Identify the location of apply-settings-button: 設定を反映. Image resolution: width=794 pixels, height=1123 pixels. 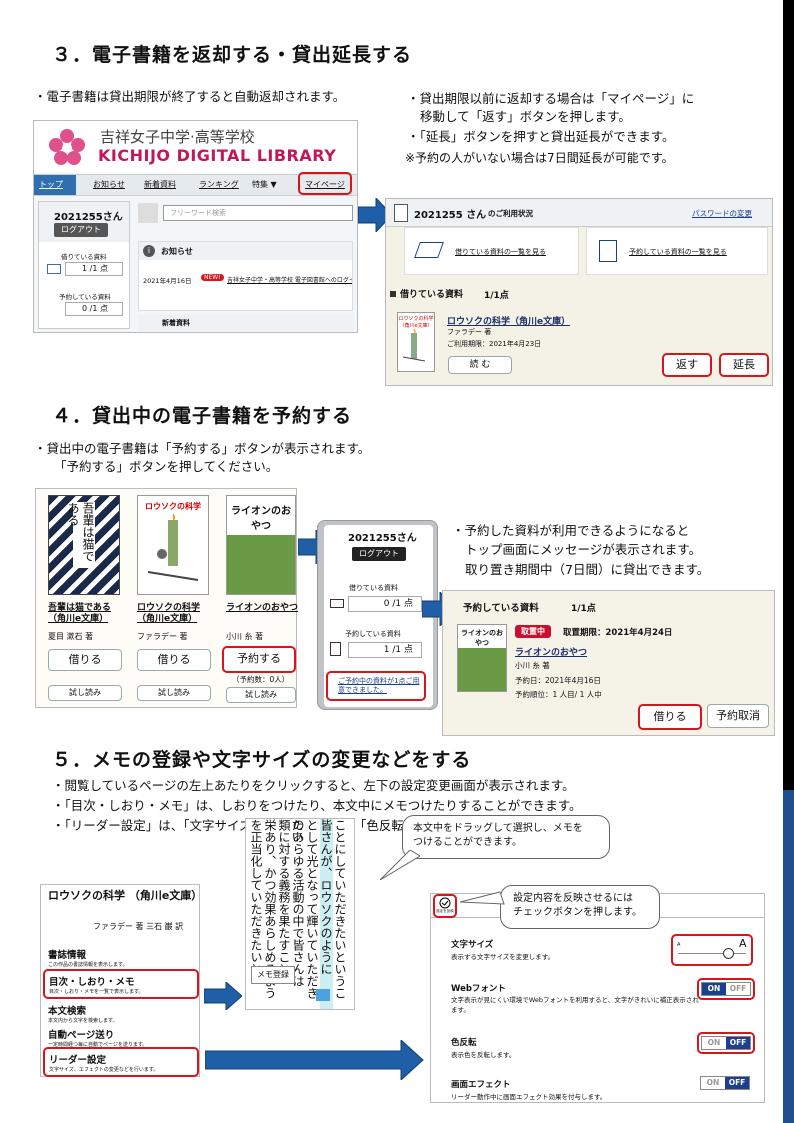
(445, 906).